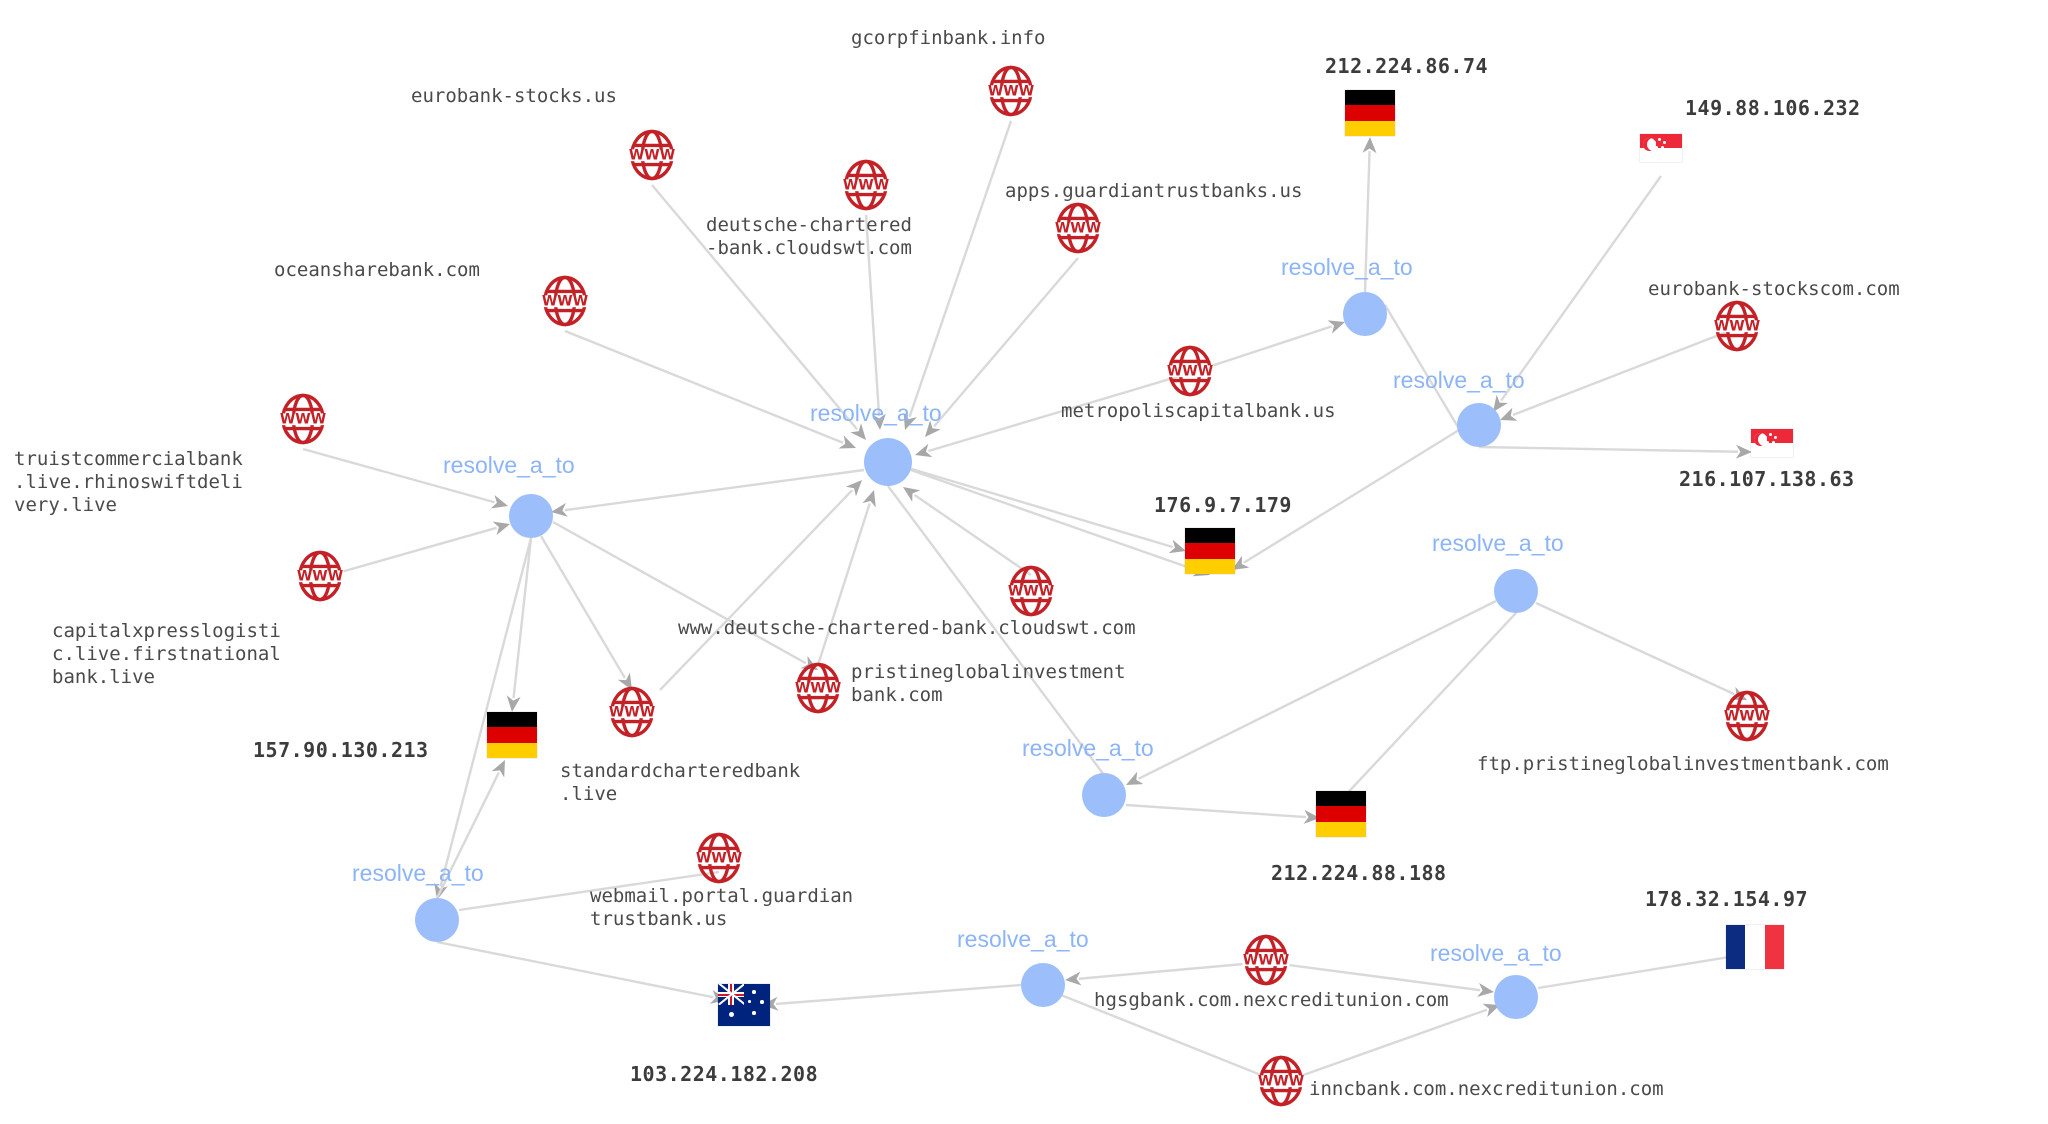  What do you see at coordinates (722, 907) in the screenshot?
I see `domain-label: webmail.portal.guardian trustbank.us` at bounding box center [722, 907].